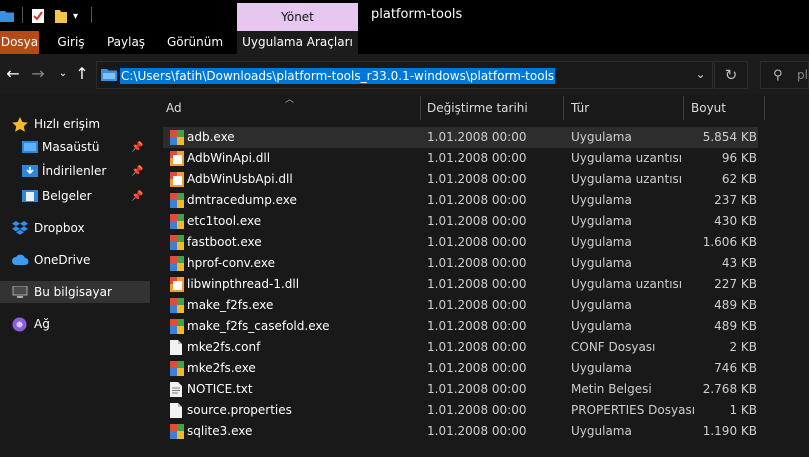 The height and width of the screenshot is (457, 809). I want to click on documents-folder-icon, so click(30, 196).